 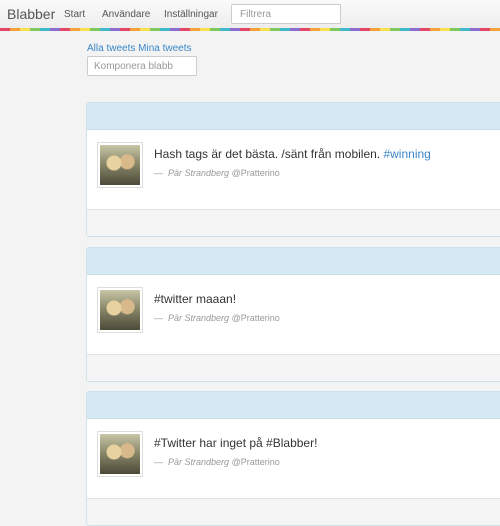 I want to click on top-navbar: Blabber Start Användare Inställningar, so click(x=250, y=14).